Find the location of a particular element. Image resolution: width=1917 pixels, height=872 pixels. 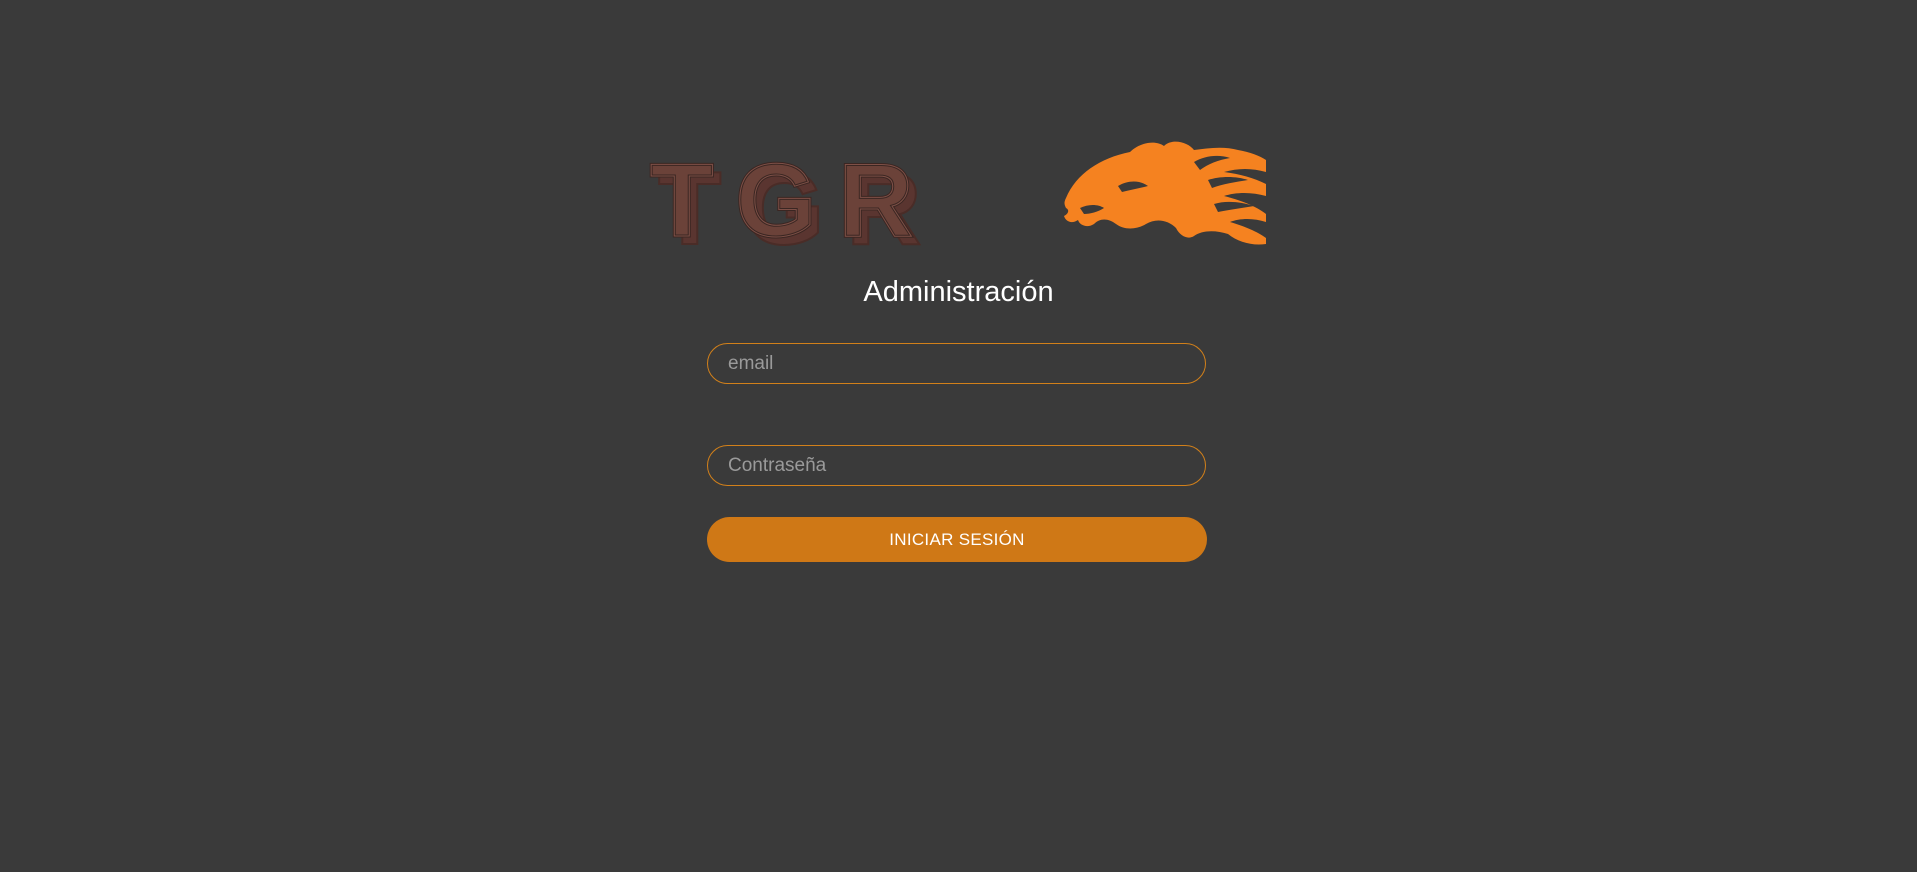

login-button: INICIAR SESIÓN is located at coordinates (957, 539).